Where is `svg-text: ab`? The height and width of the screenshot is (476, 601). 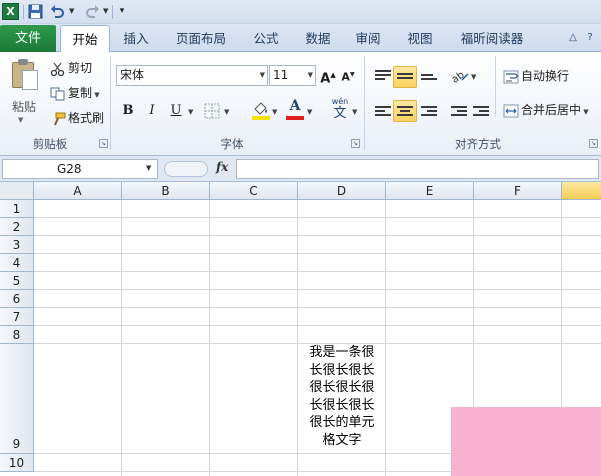 svg-text: ab is located at coordinates (458, 77).